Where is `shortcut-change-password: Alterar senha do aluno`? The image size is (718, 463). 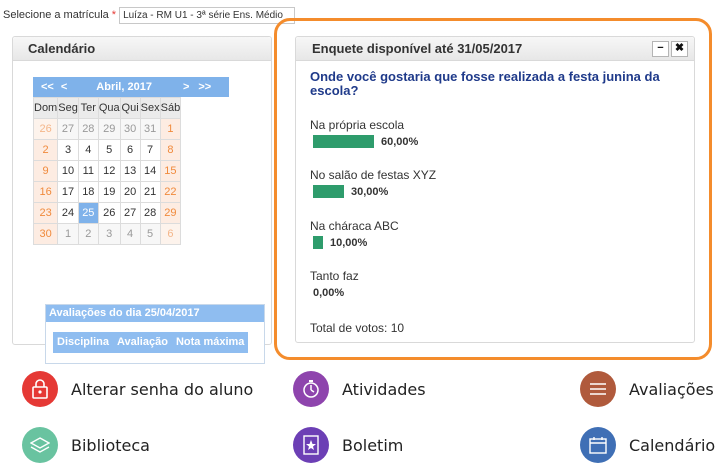 shortcut-change-password: Alterar senha do aluno is located at coordinates (137, 389).